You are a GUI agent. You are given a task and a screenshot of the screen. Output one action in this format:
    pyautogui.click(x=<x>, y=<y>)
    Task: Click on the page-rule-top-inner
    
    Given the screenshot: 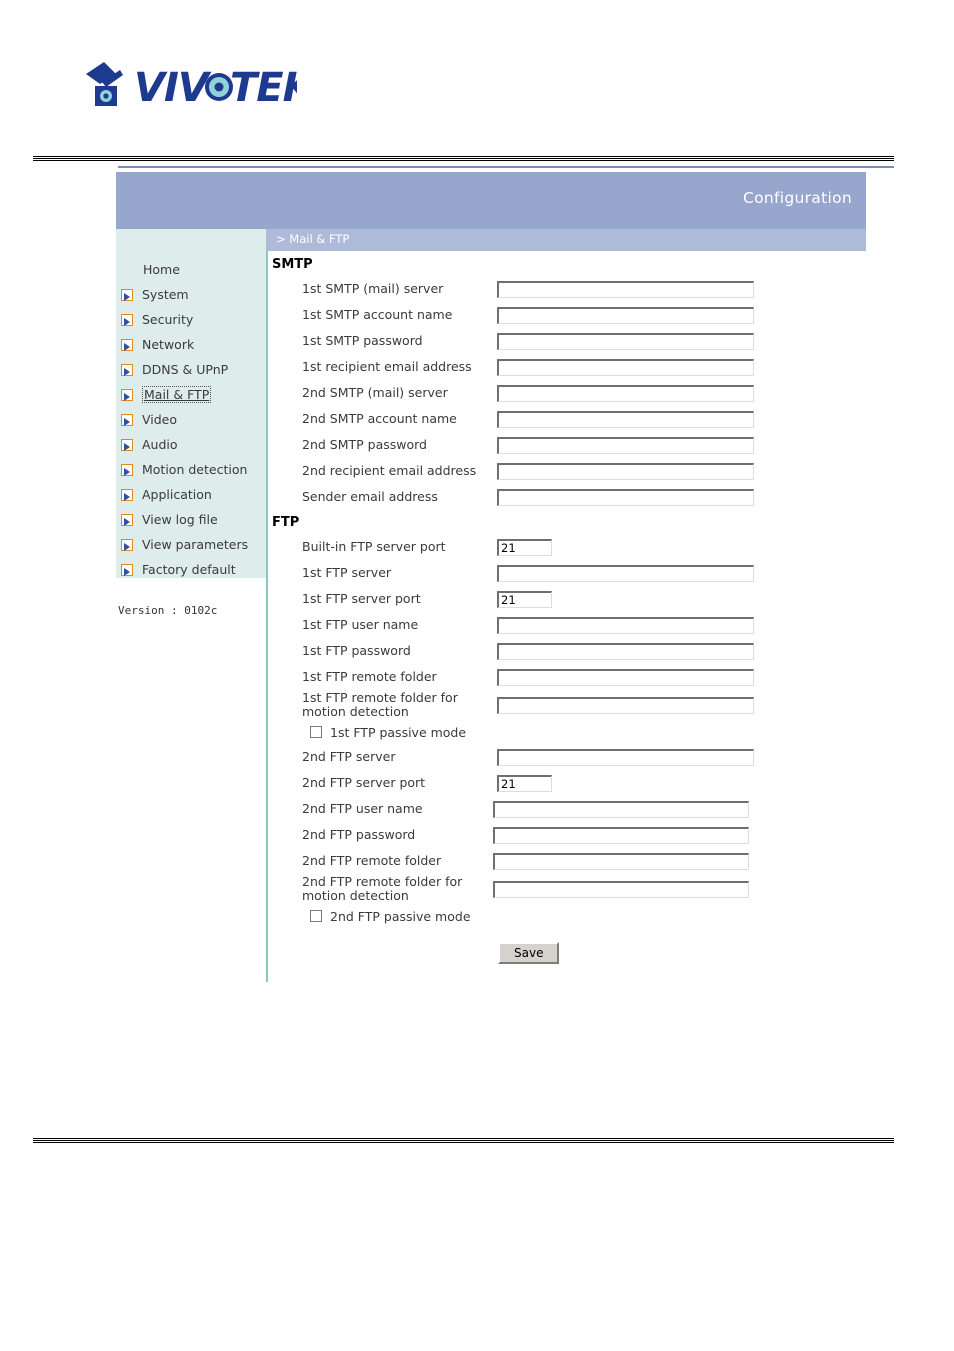 What is the action you would take?
    pyautogui.click(x=463, y=158)
    